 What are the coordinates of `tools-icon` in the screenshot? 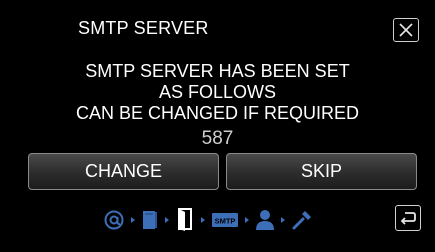 It's located at (302, 220).